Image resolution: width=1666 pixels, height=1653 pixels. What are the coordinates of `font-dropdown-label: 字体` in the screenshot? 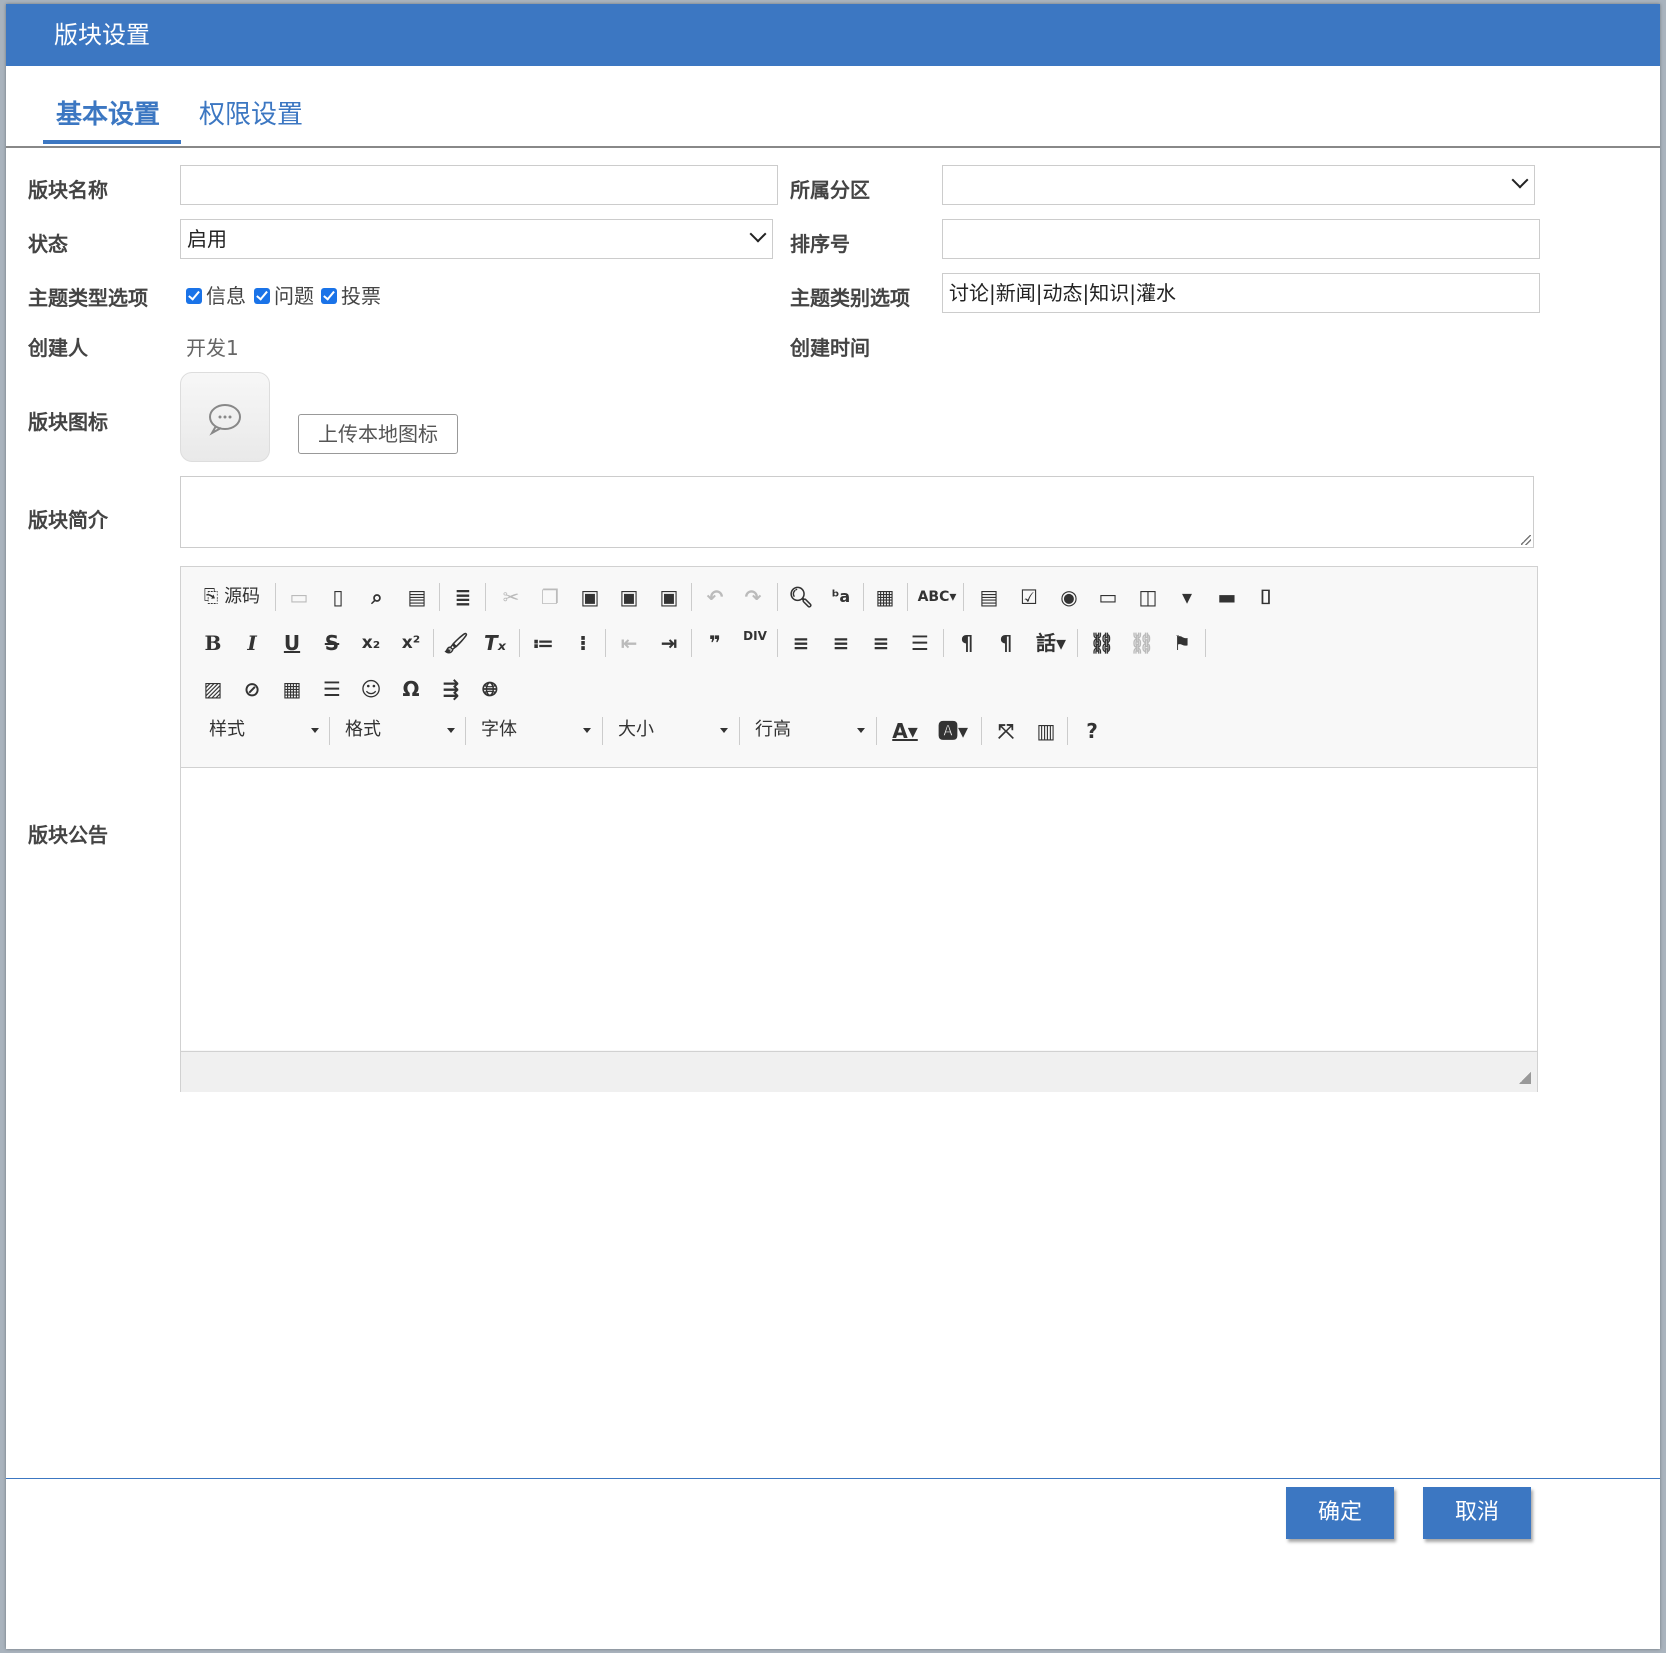 It's located at (499, 729).